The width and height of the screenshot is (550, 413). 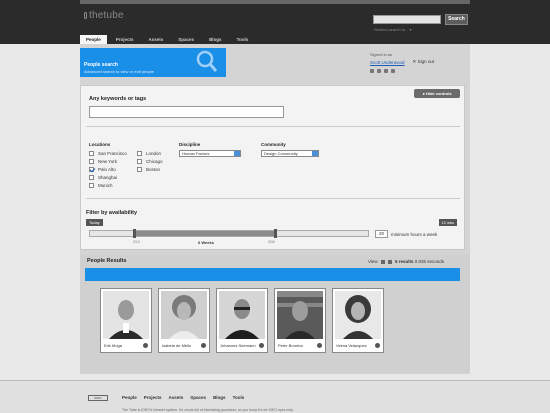 What do you see at coordinates (93, 39) in the screenshot?
I see `tab-people: People` at bounding box center [93, 39].